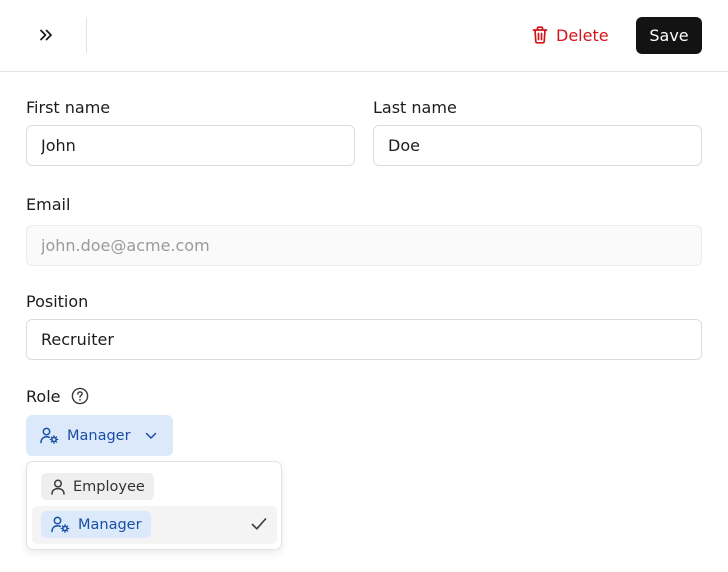 Image resolution: width=728 pixels, height=572 pixels. Describe the element at coordinates (150, 435) in the screenshot. I see `chevron-down-icon` at that location.